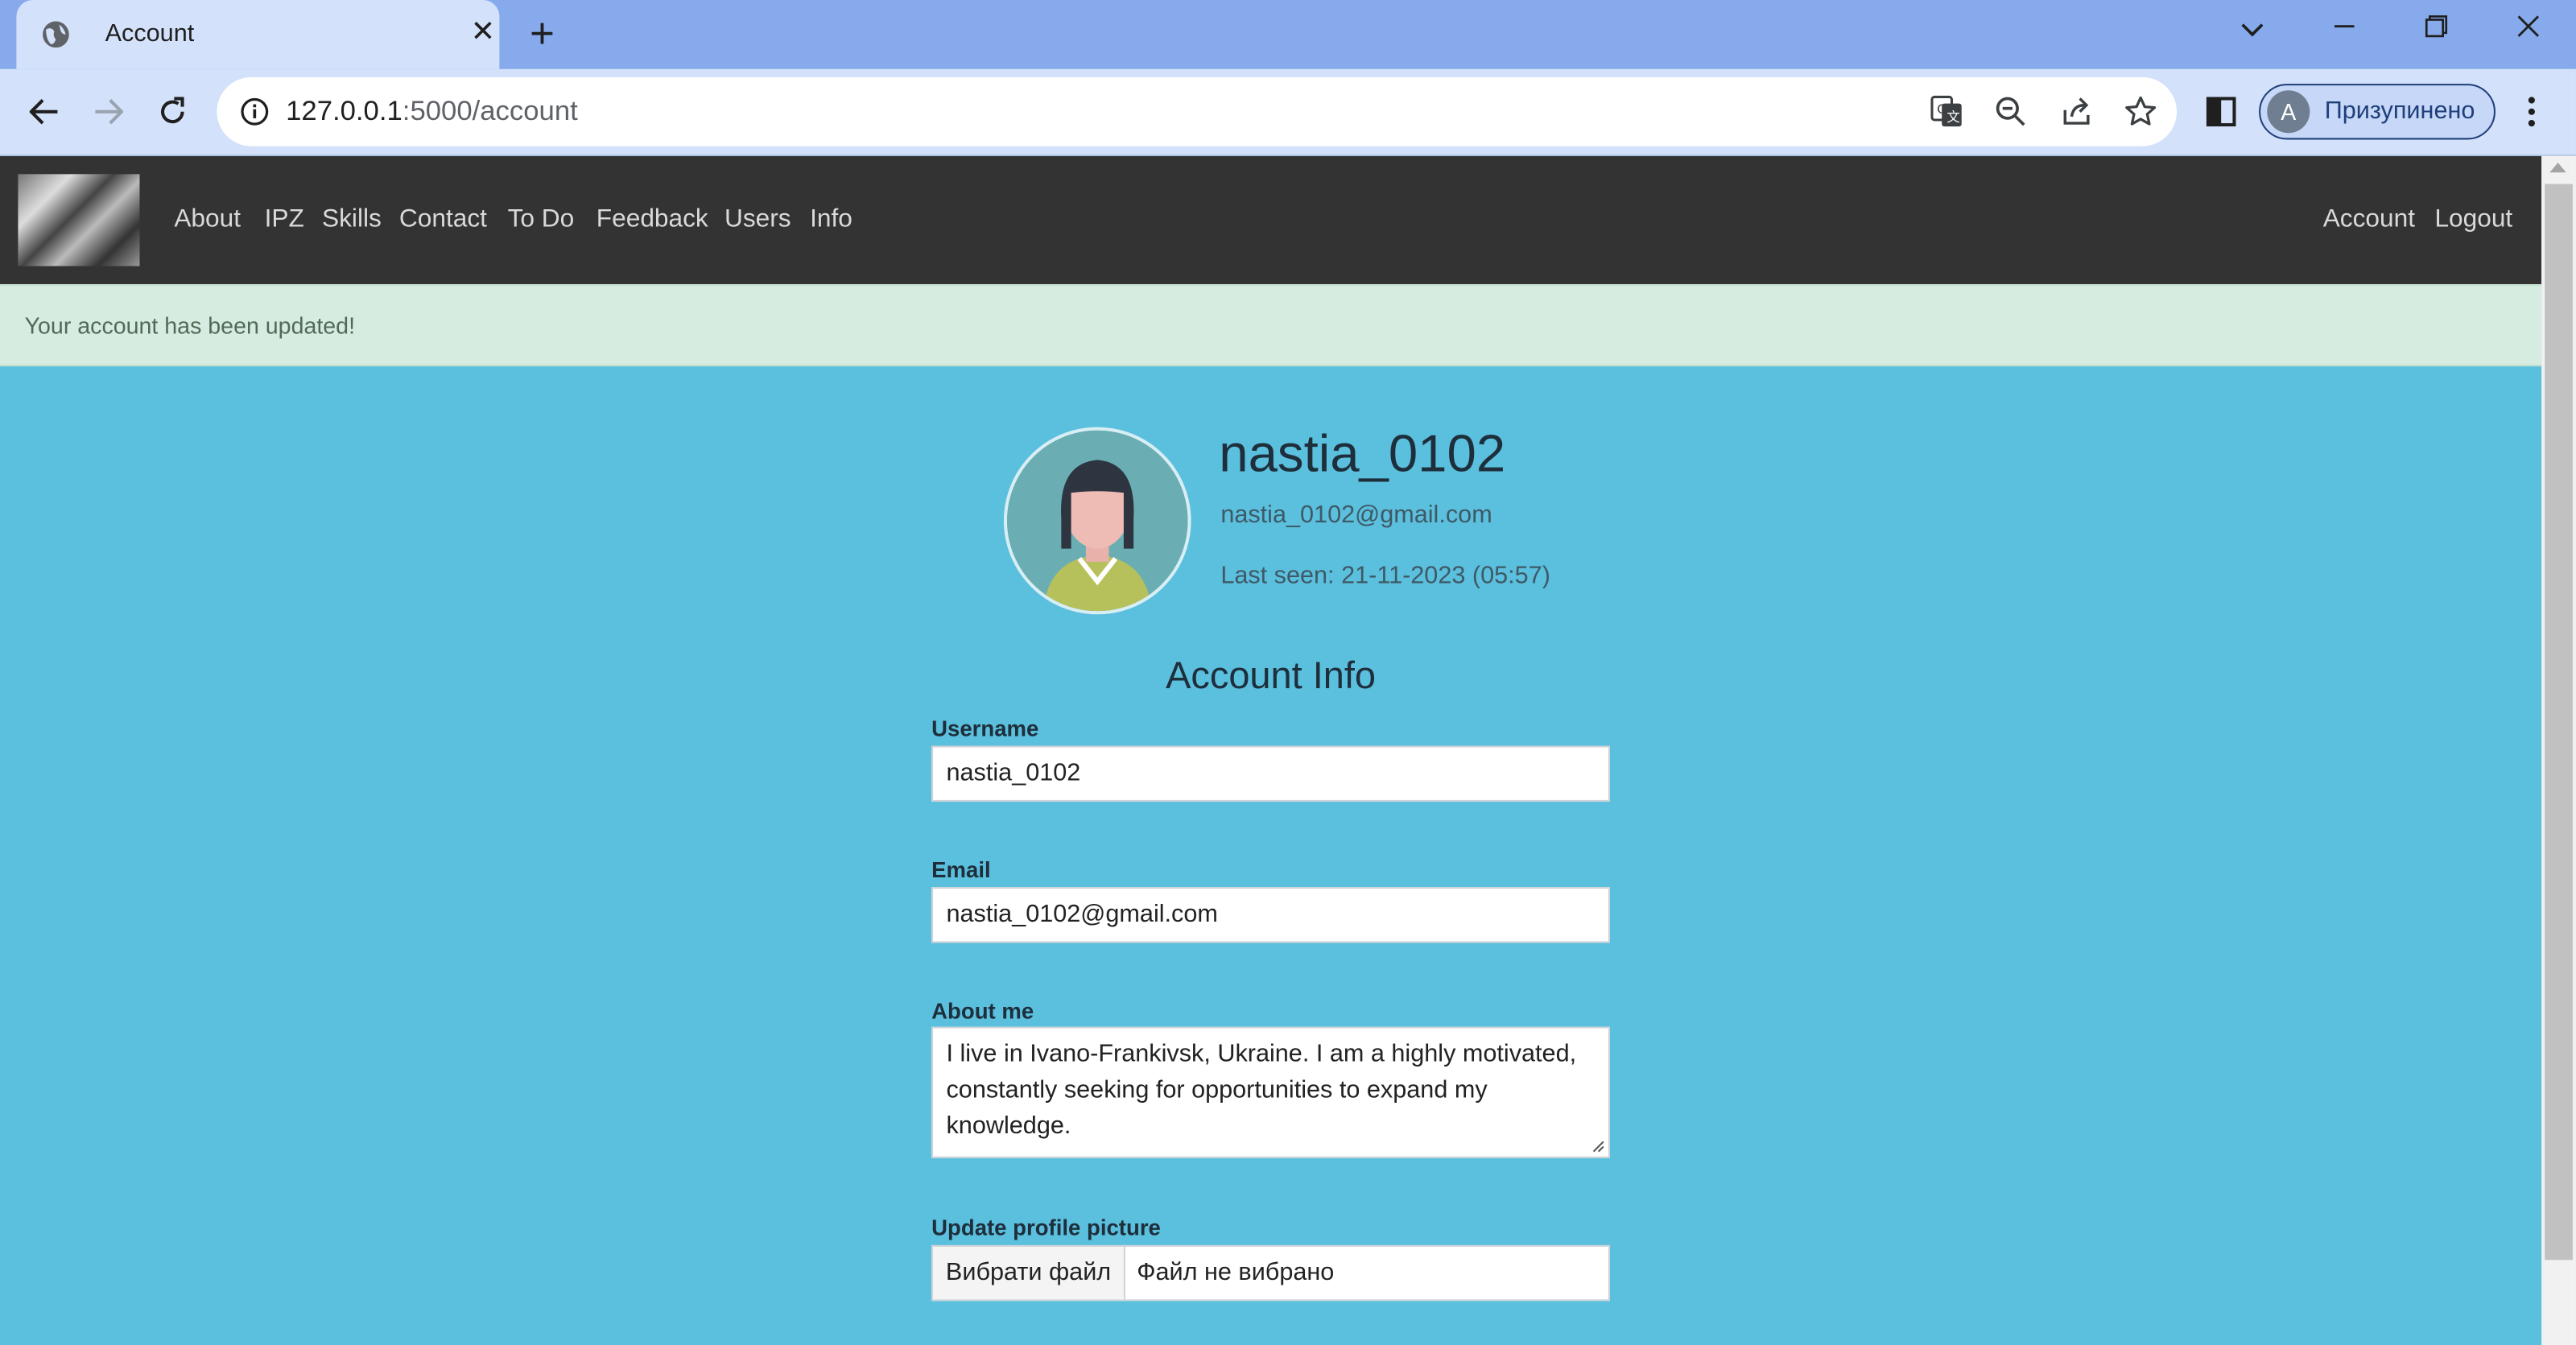  Describe the element at coordinates (483, 30) in the screenshot. I see `close-tab-icon: ✕` at that location.